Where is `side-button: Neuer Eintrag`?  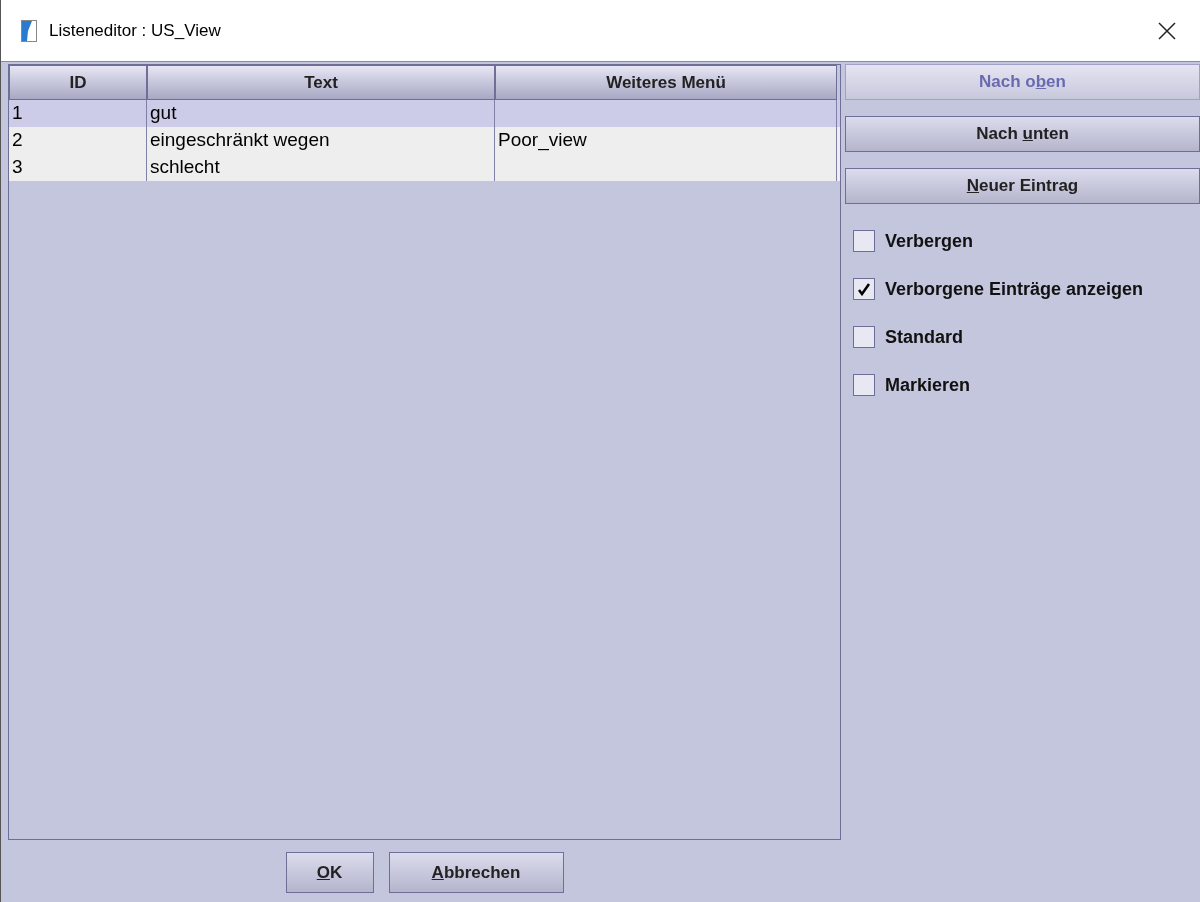 side-button: Neuer Eintrag is located at coordinates (1022, 186).